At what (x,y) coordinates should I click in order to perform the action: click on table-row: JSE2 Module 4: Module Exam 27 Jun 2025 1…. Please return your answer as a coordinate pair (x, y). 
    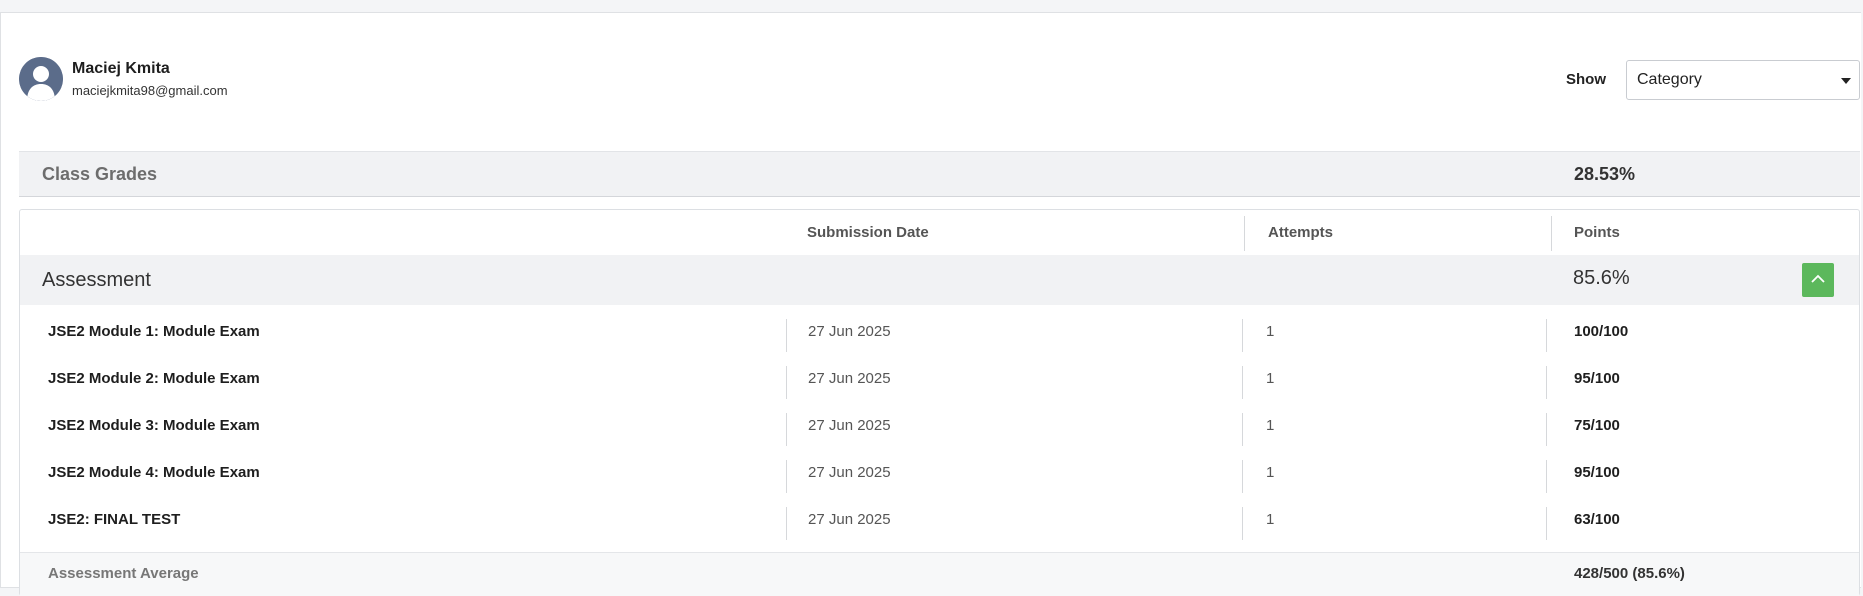
    Looking at the image, I should click on (939, 472).